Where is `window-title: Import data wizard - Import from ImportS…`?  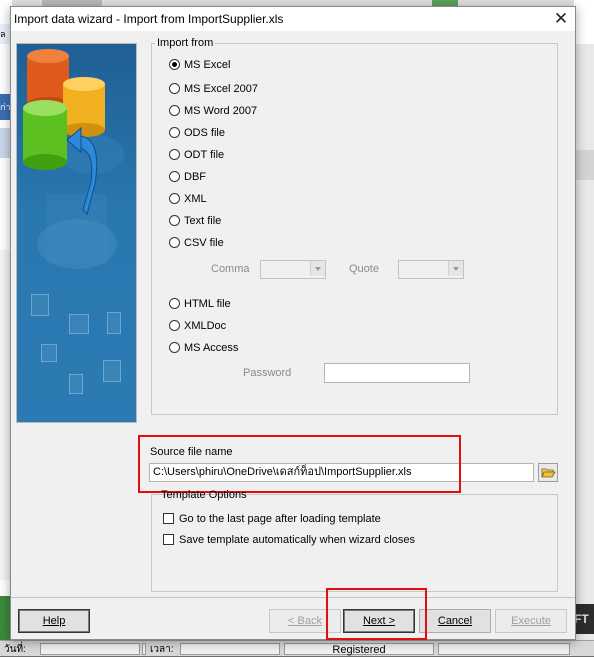 window-title: Import data wizard - Import from ImportS… is located at coordinates (149, 19).